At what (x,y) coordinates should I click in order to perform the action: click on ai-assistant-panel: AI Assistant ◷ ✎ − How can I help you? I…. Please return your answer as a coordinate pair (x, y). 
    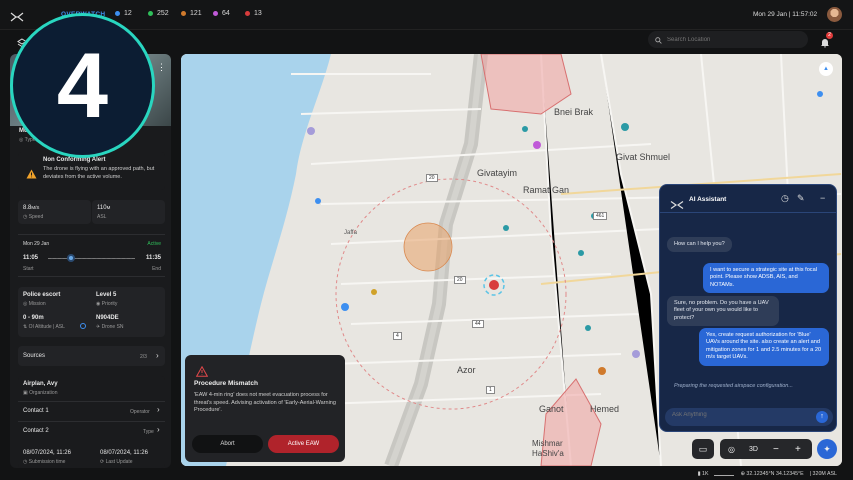
    Looking at the image, I should click on (748, 308).